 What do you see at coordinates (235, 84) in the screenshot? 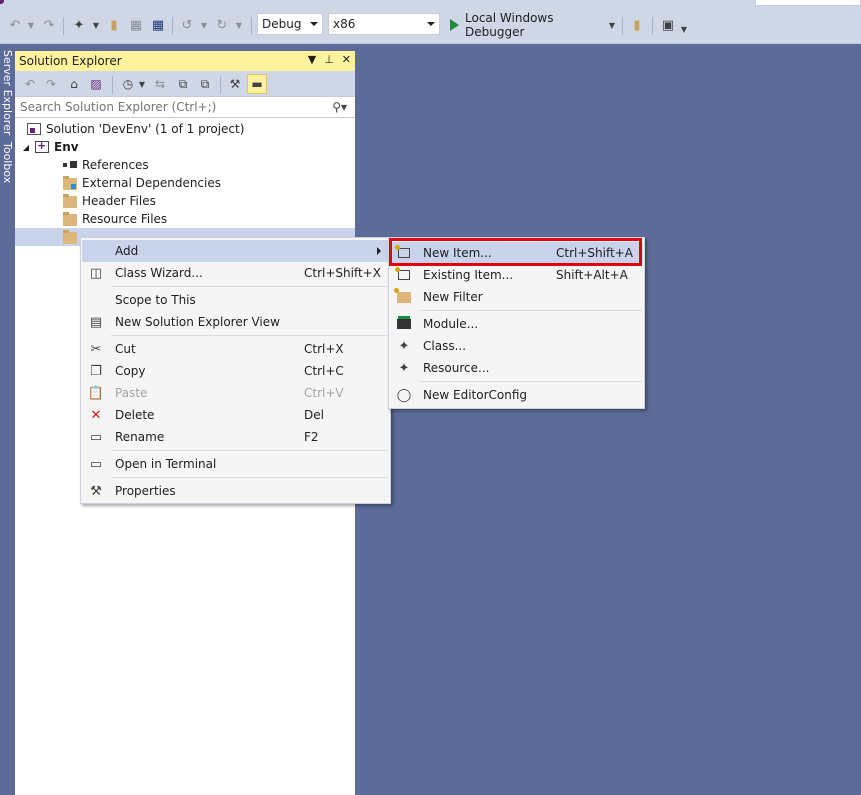
I see `wrench-icon: ⚒` at bounding box center [235, 84].